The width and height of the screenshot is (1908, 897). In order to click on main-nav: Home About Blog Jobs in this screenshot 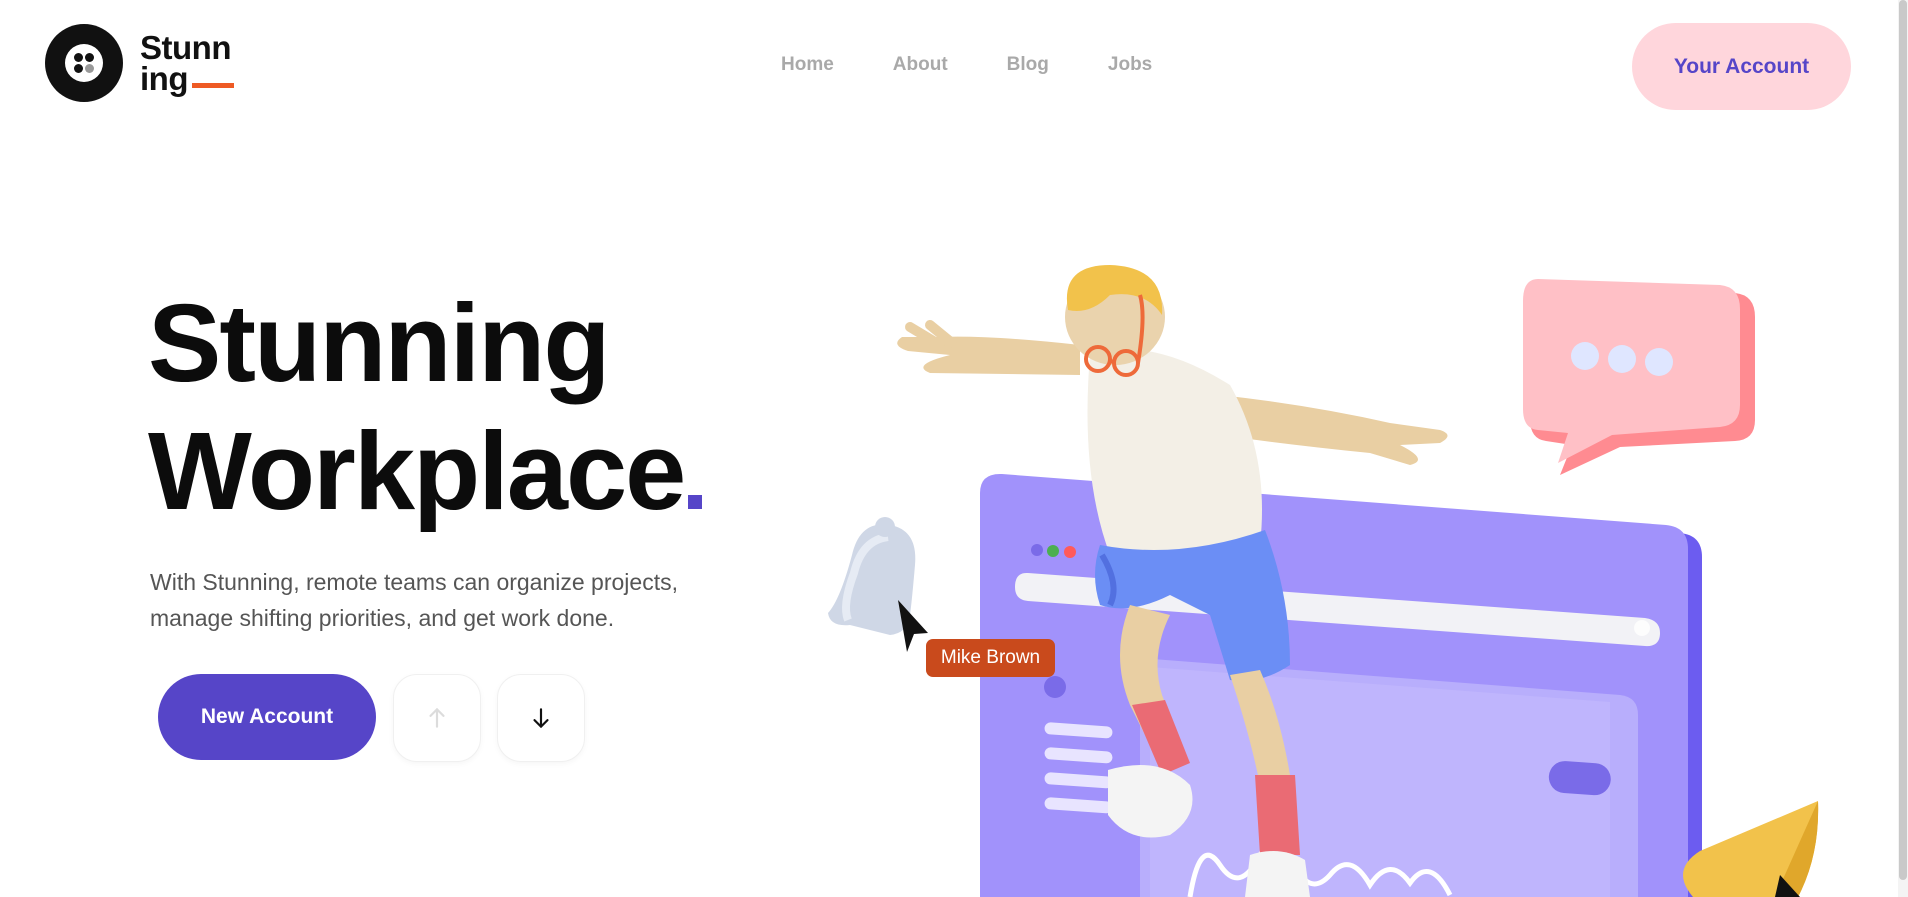, I will do `click(966, 65)`.